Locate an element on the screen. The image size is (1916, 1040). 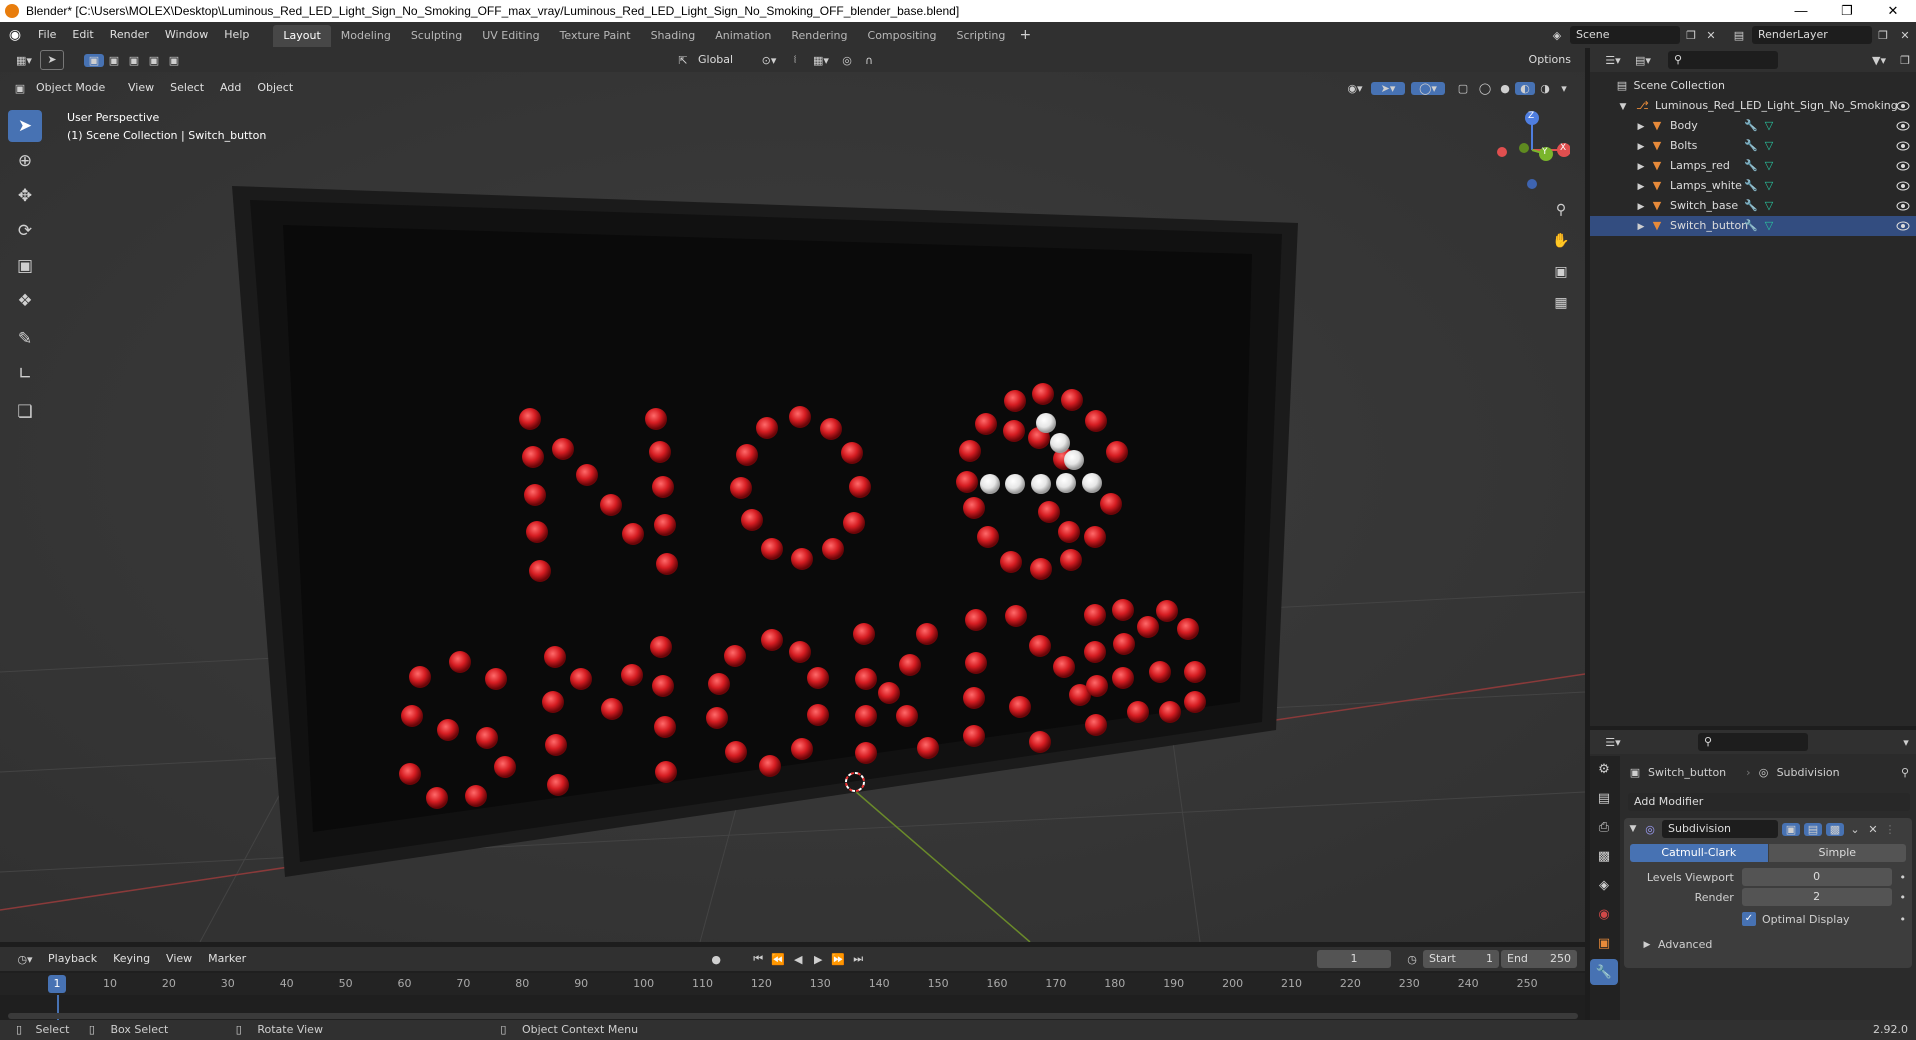
tab-scripting: Scripting is located at coordinates (980, 36).